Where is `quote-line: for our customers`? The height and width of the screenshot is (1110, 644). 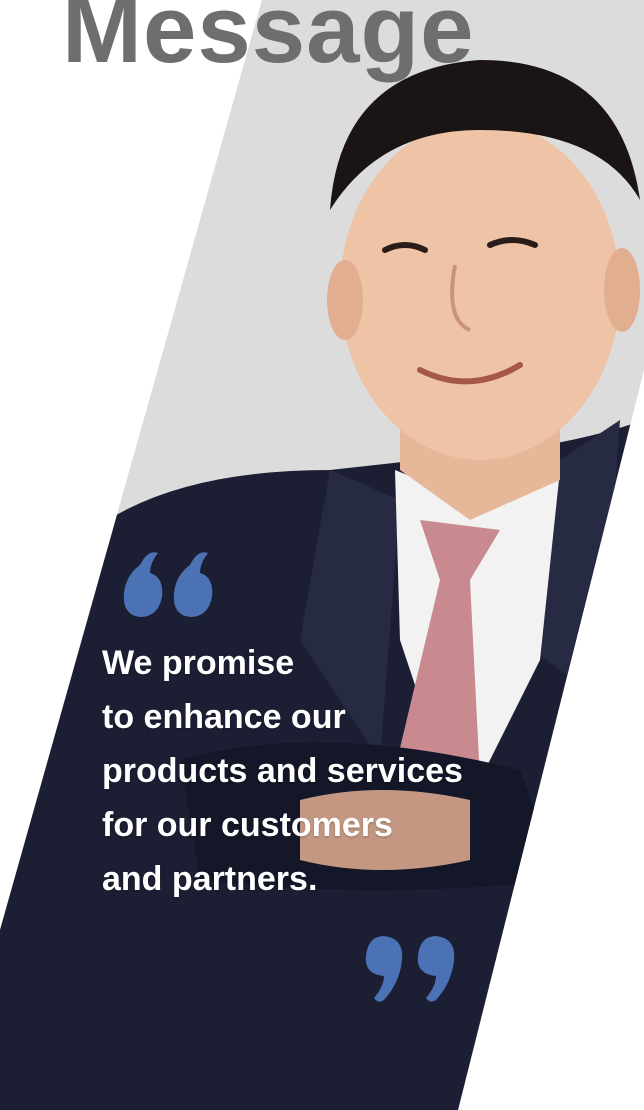
quote-line: for our customers is located at coordinates (247, 825).